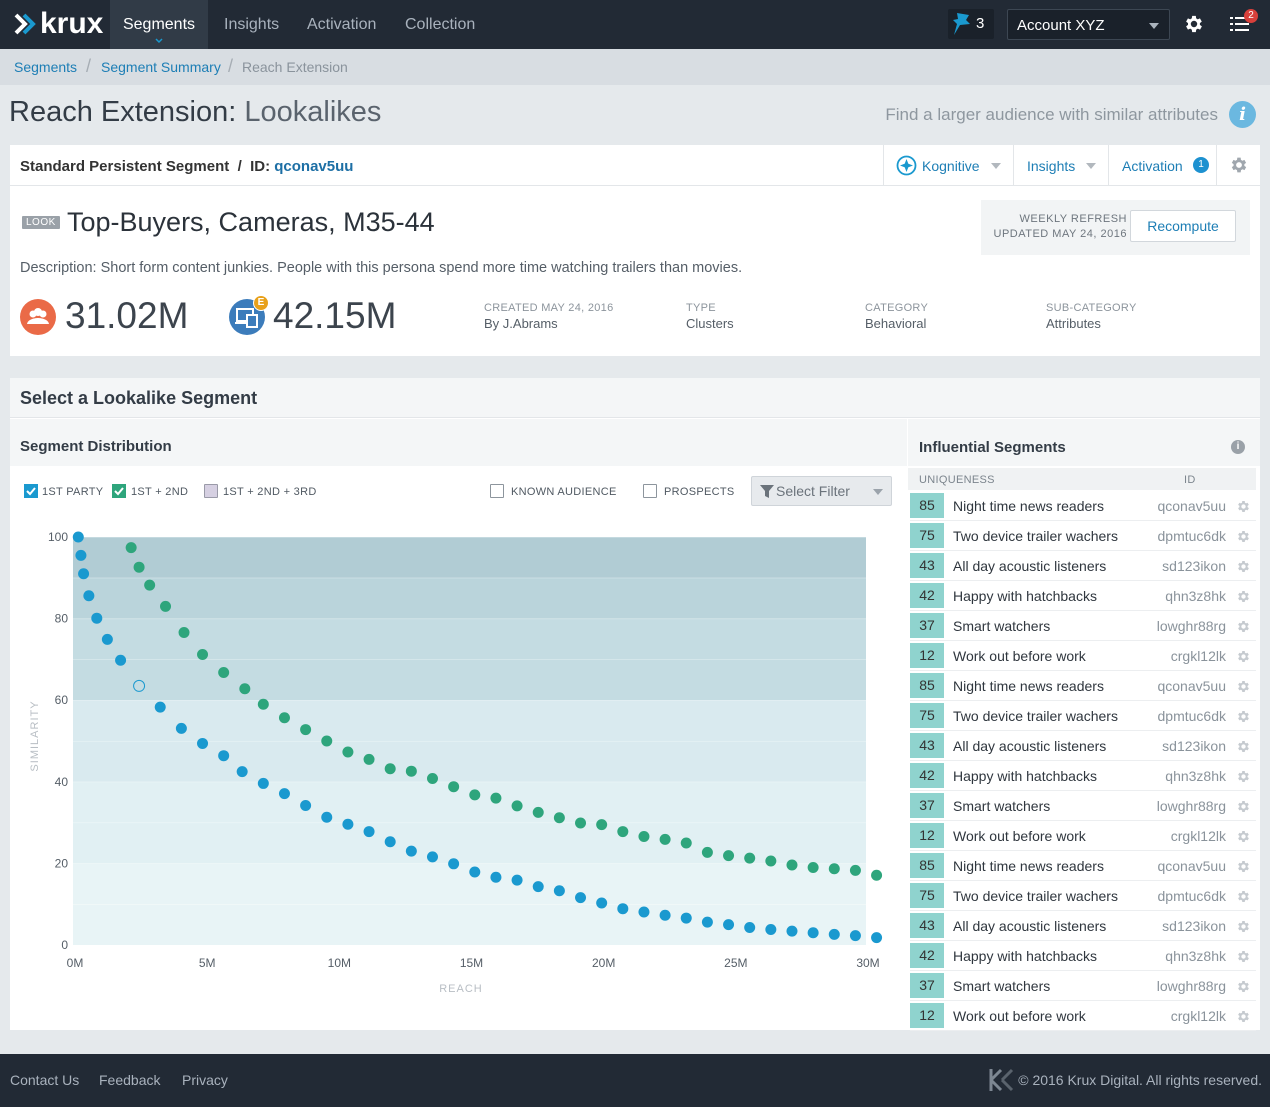 The height and width of the screenshot is (1107, 1270). What do you see at coordinates (251, 24) in the screenshot?
I see `tab-insights: Insights` at bounding box center [251, 24].